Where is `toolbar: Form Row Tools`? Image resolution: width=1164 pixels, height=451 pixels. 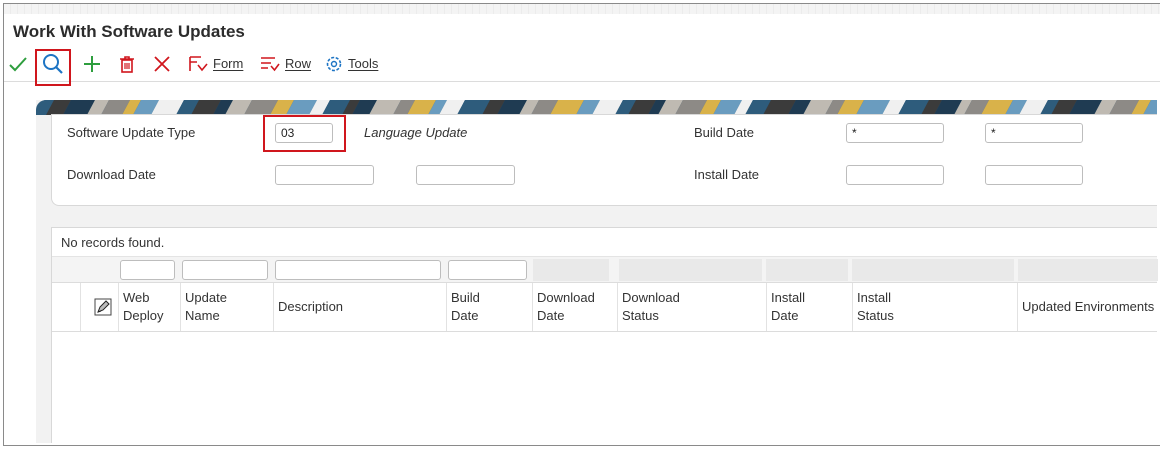
toolbar: Form Row Tools is located at coordinates (582, 64).